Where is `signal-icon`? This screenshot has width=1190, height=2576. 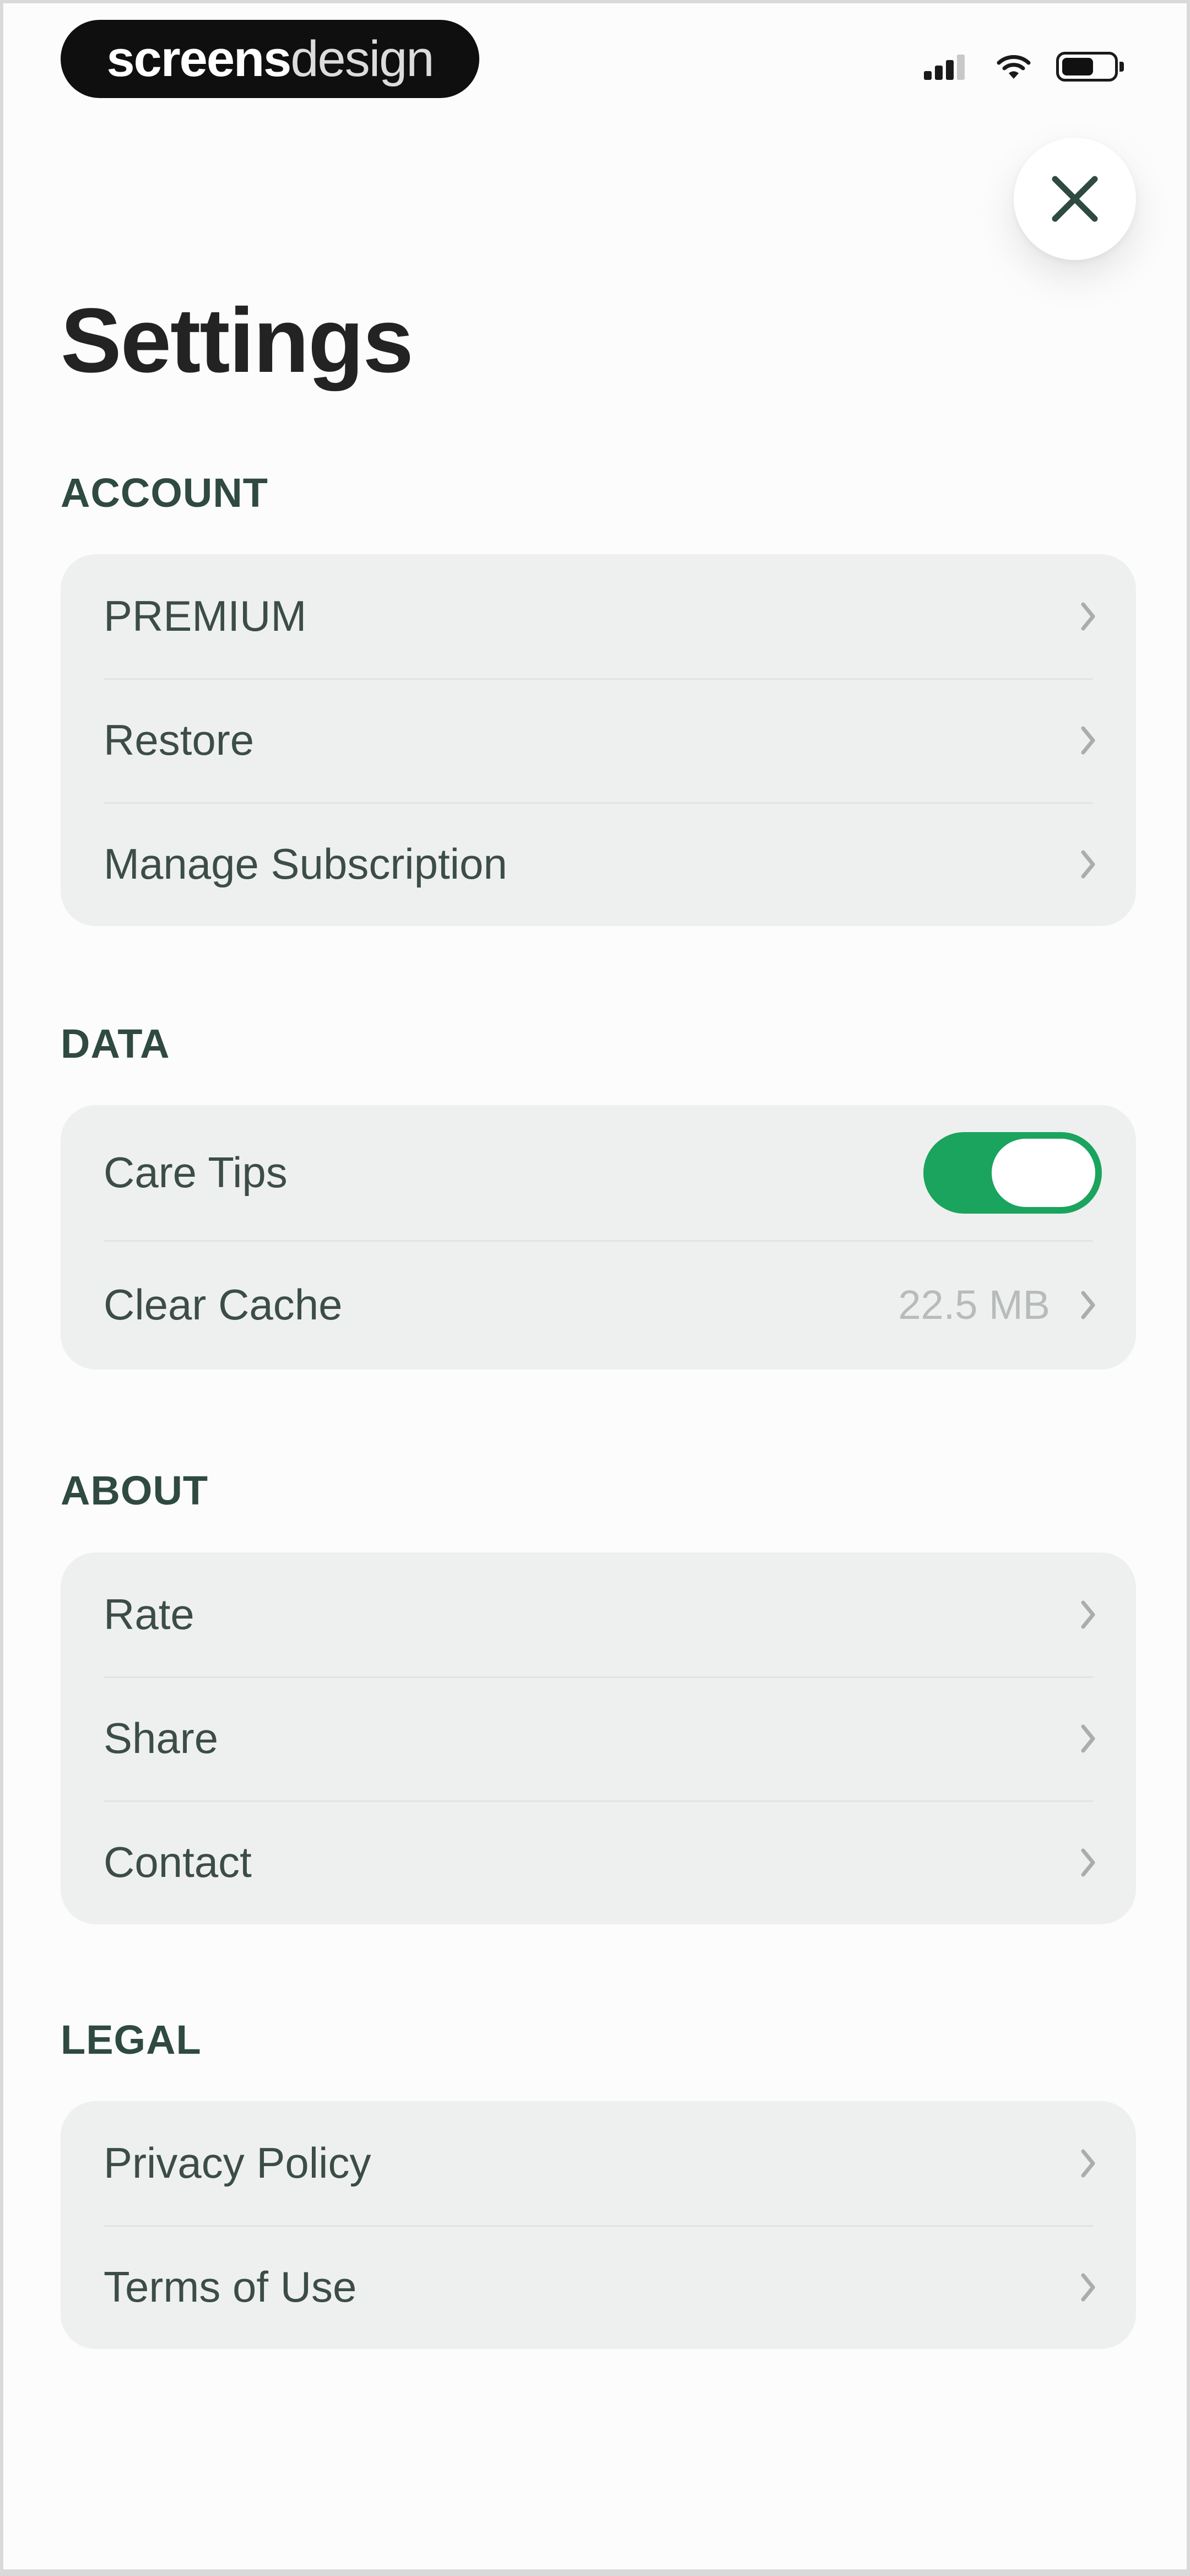 signal-icon is located at coordinates (946, 66).